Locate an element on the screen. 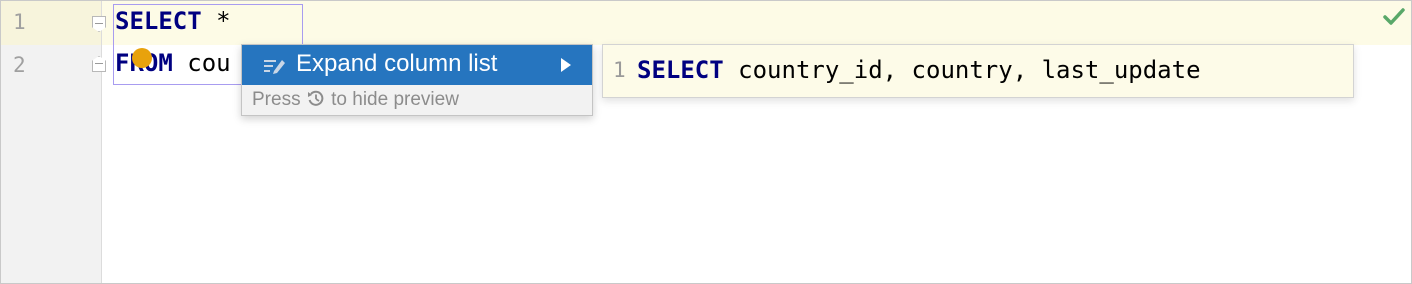  hint-prefix: Press is located at coordinates (279, 99).